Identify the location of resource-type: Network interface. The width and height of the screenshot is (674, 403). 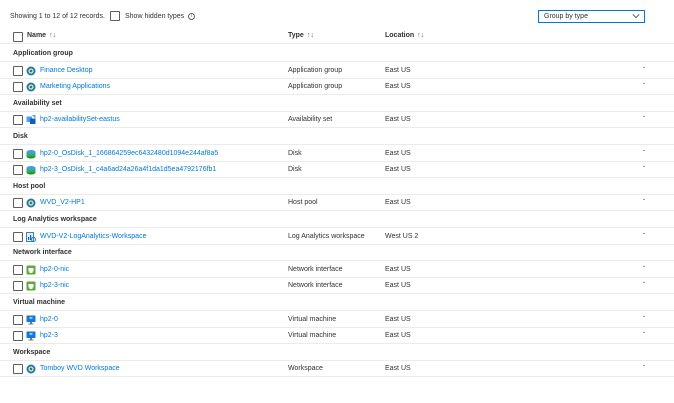
(315, 286).